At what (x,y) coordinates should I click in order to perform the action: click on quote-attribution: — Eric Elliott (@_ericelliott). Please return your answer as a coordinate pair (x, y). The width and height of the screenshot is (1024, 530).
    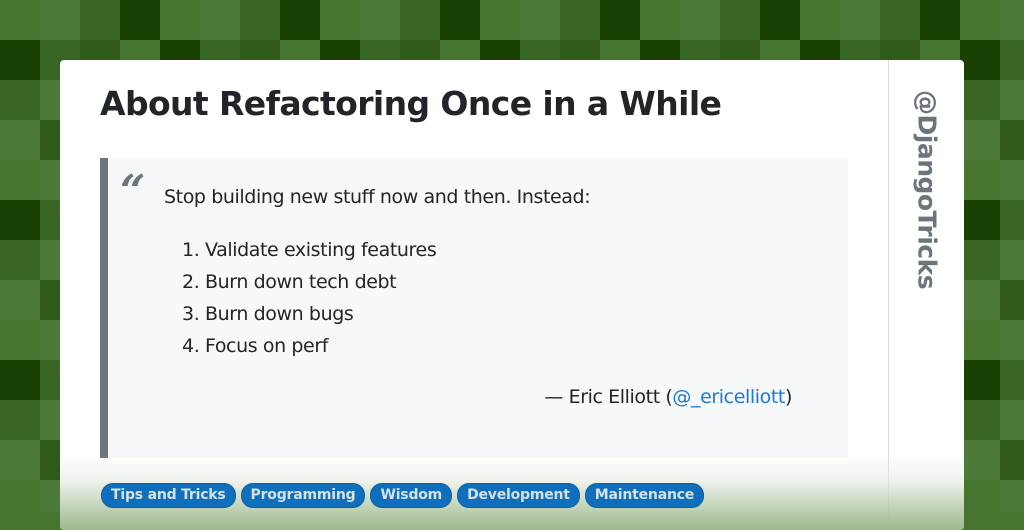
    Looking at the image, I should click on (668, 397).